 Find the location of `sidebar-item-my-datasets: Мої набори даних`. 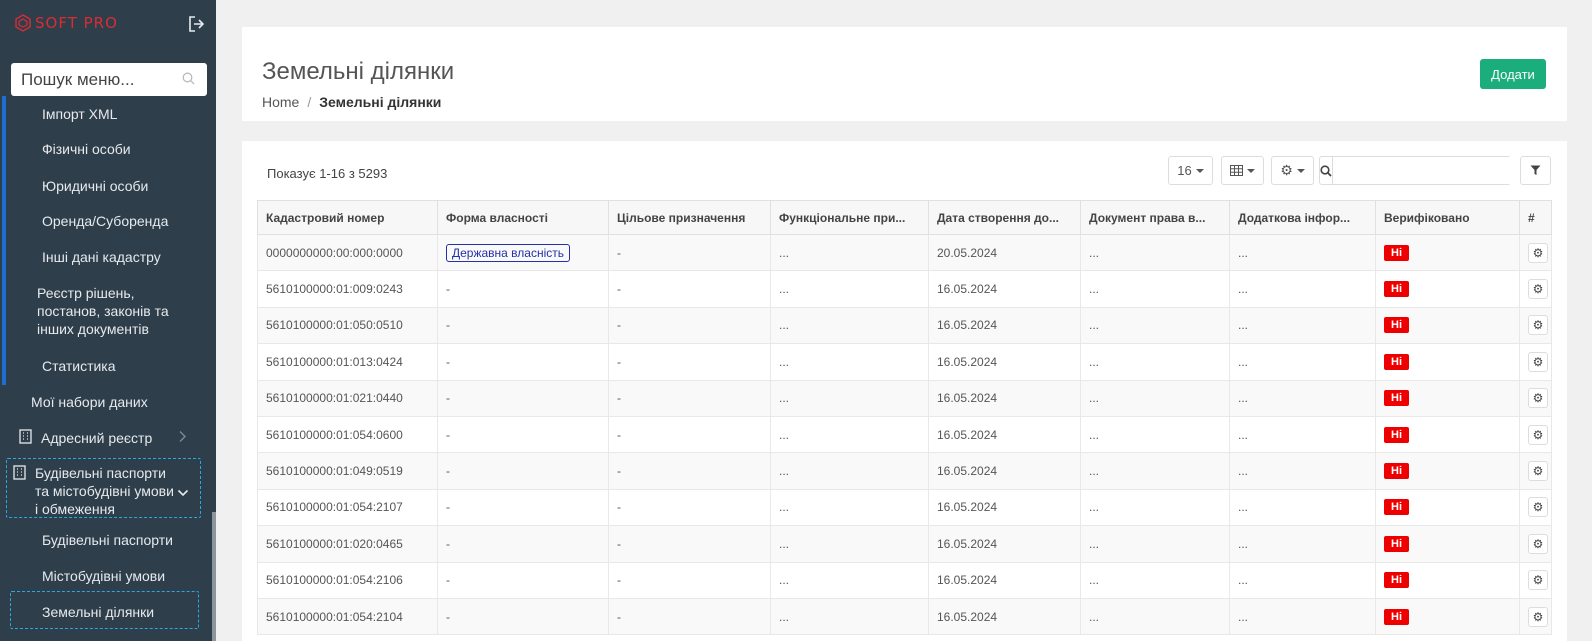

sidebar-item-my-datasets: Мої набори даних is located at coordinates (89, 402).